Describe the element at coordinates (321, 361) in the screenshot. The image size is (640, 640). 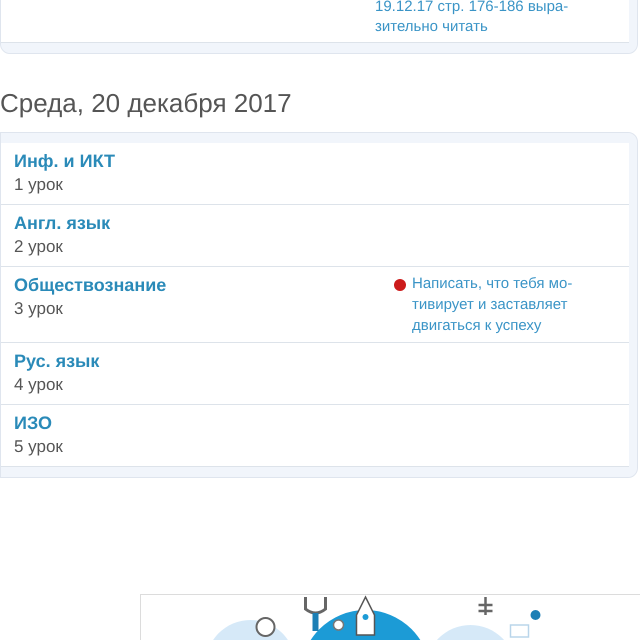
I see `subject-link: Рус. язык` at that location.